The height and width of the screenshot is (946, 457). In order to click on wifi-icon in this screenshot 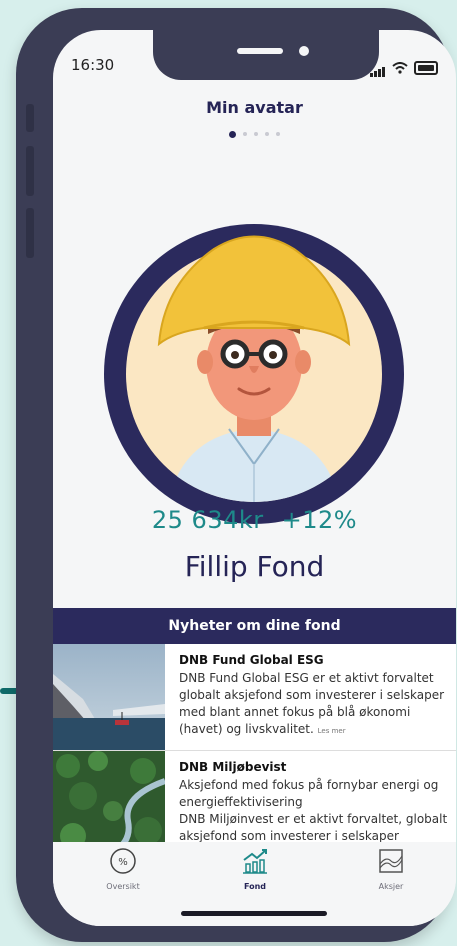, I will do `click(400, 67)`.